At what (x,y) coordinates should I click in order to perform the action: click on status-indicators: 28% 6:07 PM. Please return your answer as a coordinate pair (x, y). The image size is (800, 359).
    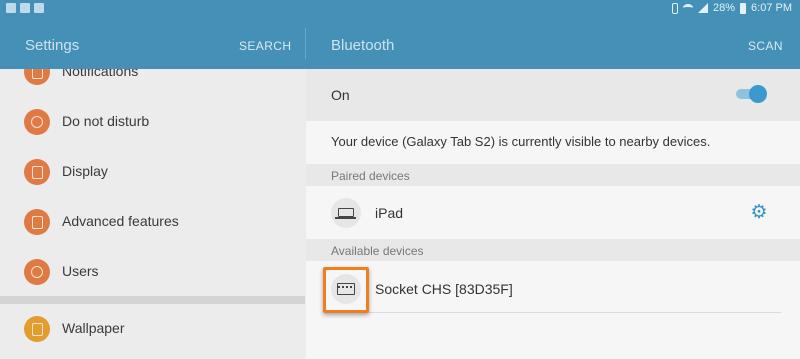
    Looking at the image, I should click on (732, 8).